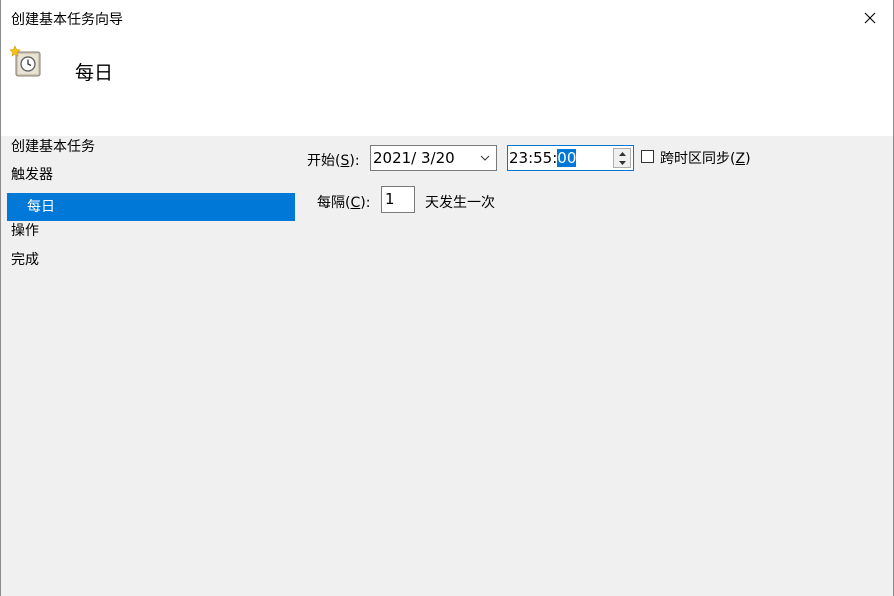 The image size is (894, 596). What do you see at coordinates (344, 203) in the screenshot?
I see `interval-label: 每隔(C):` at bounding box center [344, 203].